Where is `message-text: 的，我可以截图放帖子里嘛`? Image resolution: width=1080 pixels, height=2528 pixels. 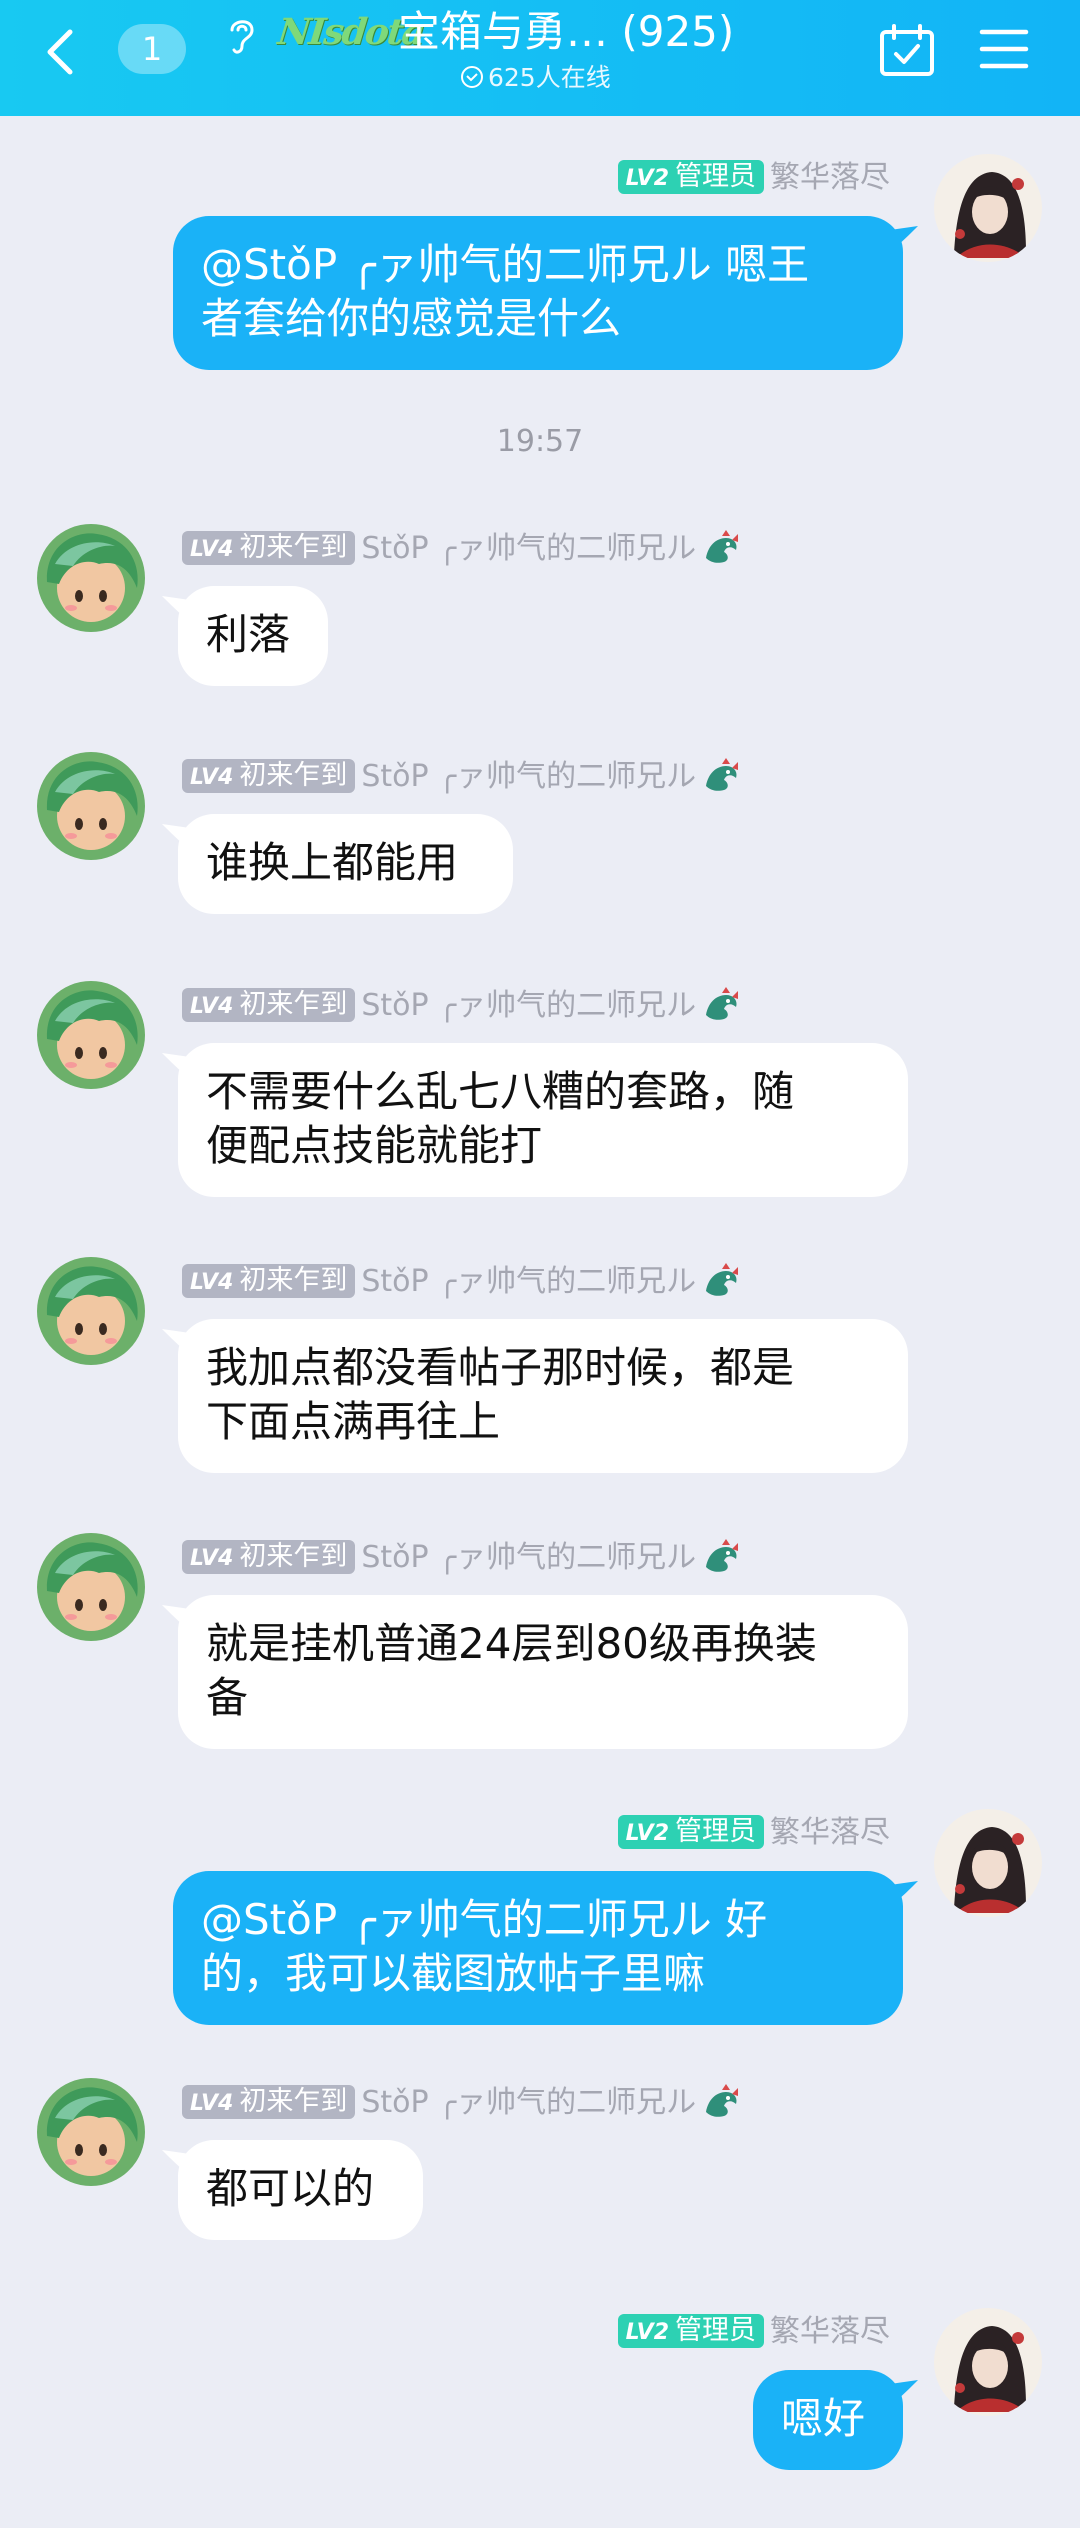
message-text: 的，我可以截图放帖子里嘛 is located at coordinates (453, 1973).